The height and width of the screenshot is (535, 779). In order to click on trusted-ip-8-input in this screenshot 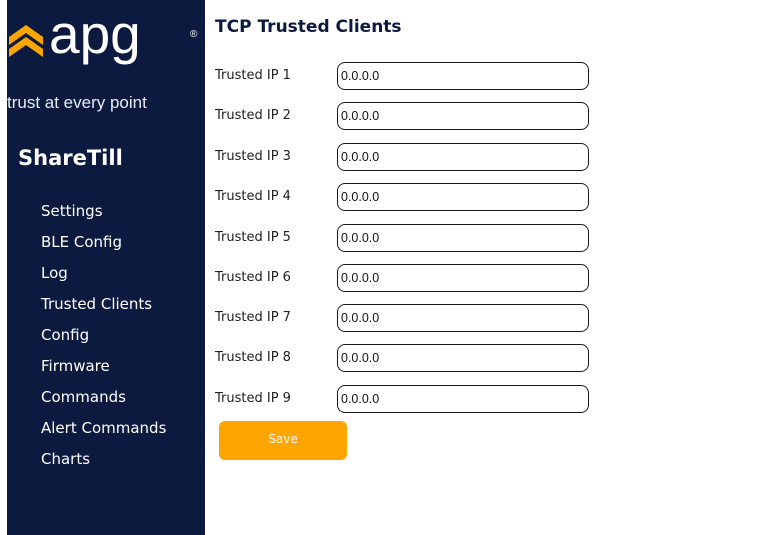, I will do `click(463, 358)`.